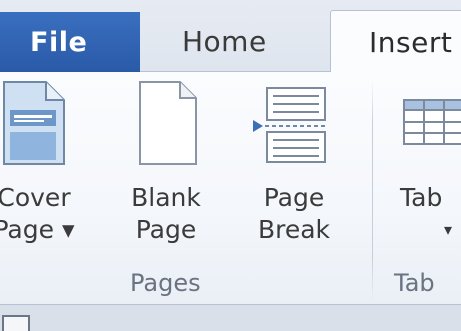  I want to click on cover-page-button: Cover Page ▾, so click(41, 163).